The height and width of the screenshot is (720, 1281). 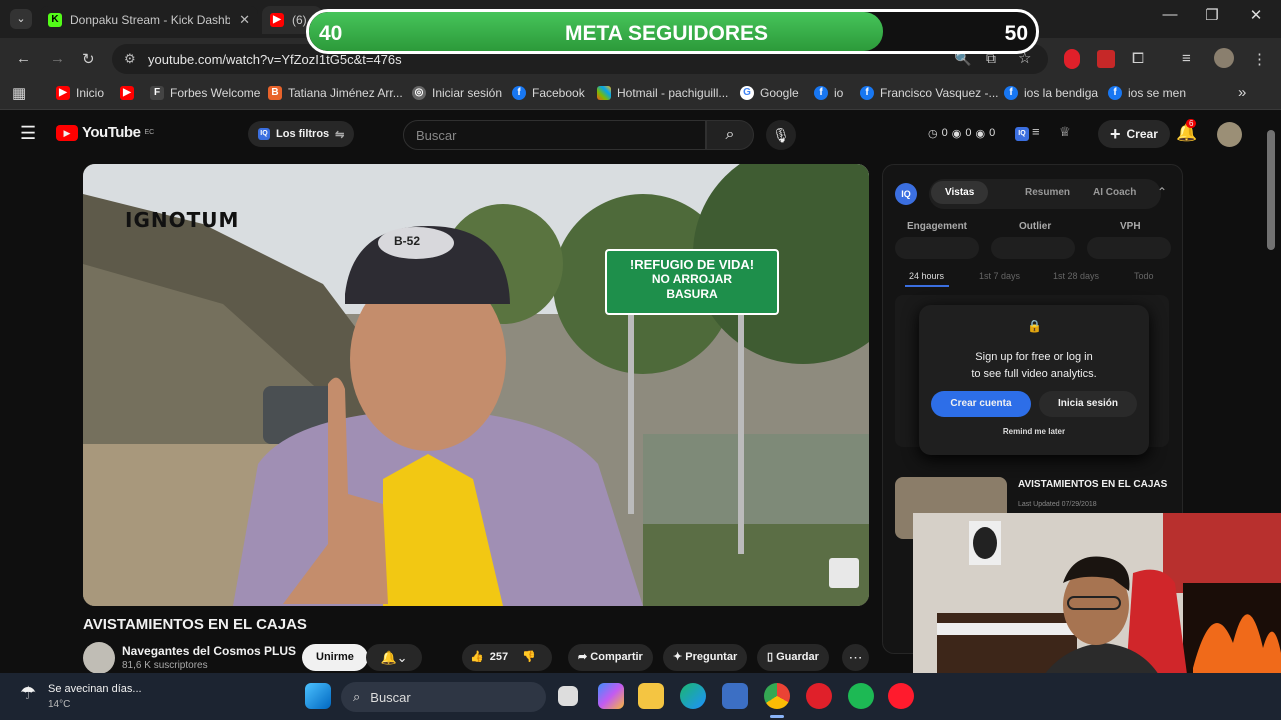 I want to click on ask-button: ✦ Preguntar, so click(x=705, y=657).